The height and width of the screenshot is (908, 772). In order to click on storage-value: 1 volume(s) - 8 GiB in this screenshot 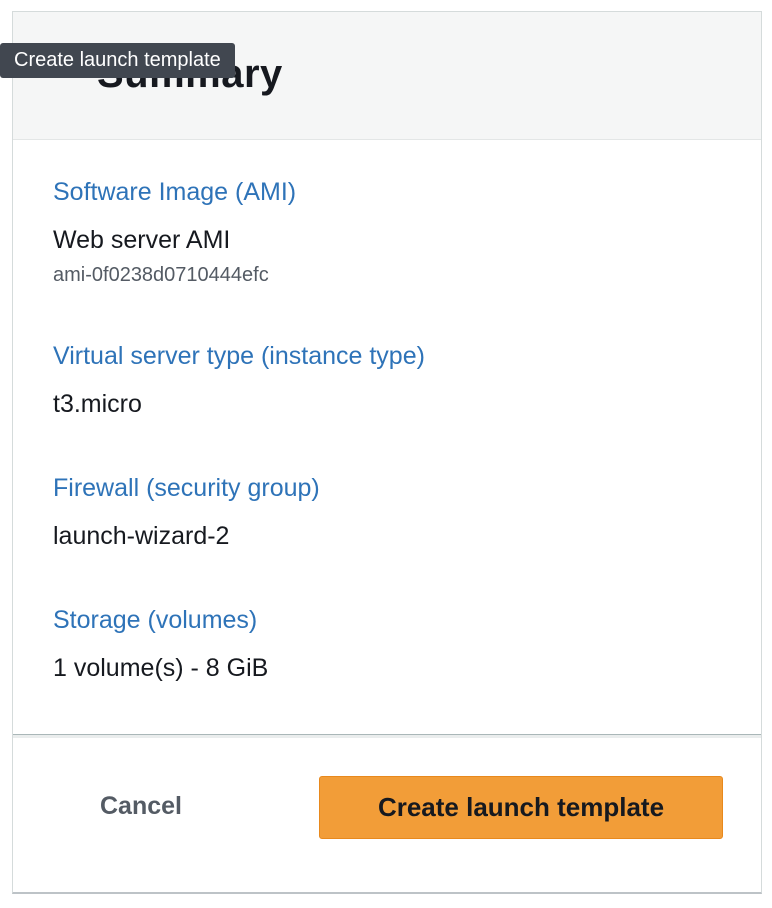, I will do `click(161, 668)`.